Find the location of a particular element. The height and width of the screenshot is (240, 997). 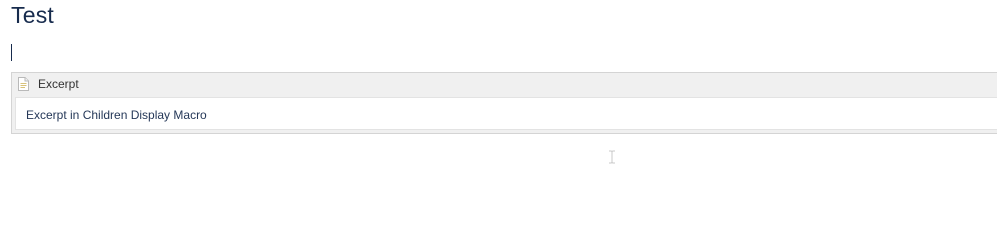

macro-body: Excerpt in Children Display Macro is located at coordinates (506, 113).